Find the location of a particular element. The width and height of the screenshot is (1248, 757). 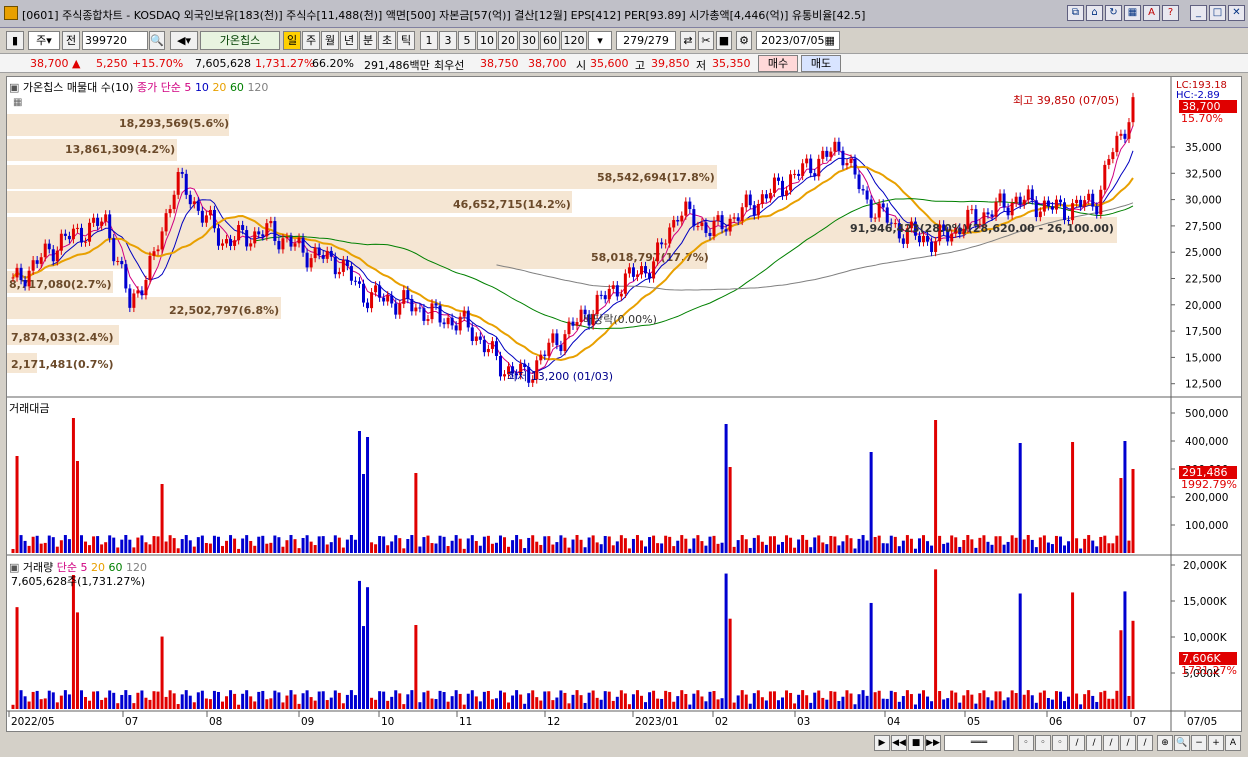

search-icon: 🔍 is located at coordinates (157, 40).